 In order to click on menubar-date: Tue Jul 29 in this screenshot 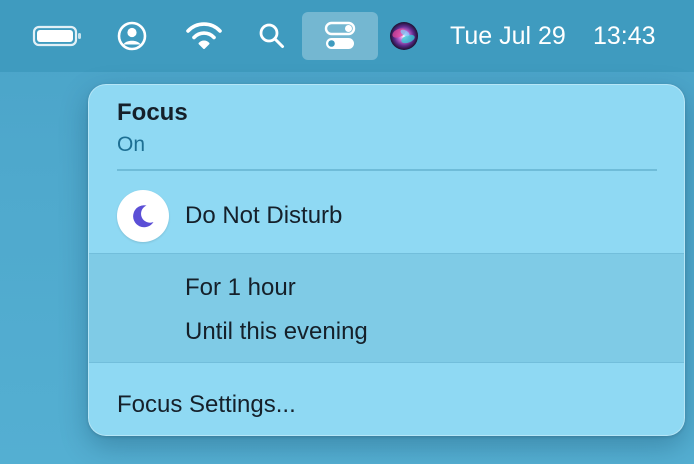, I will do `click(508, 36)`.